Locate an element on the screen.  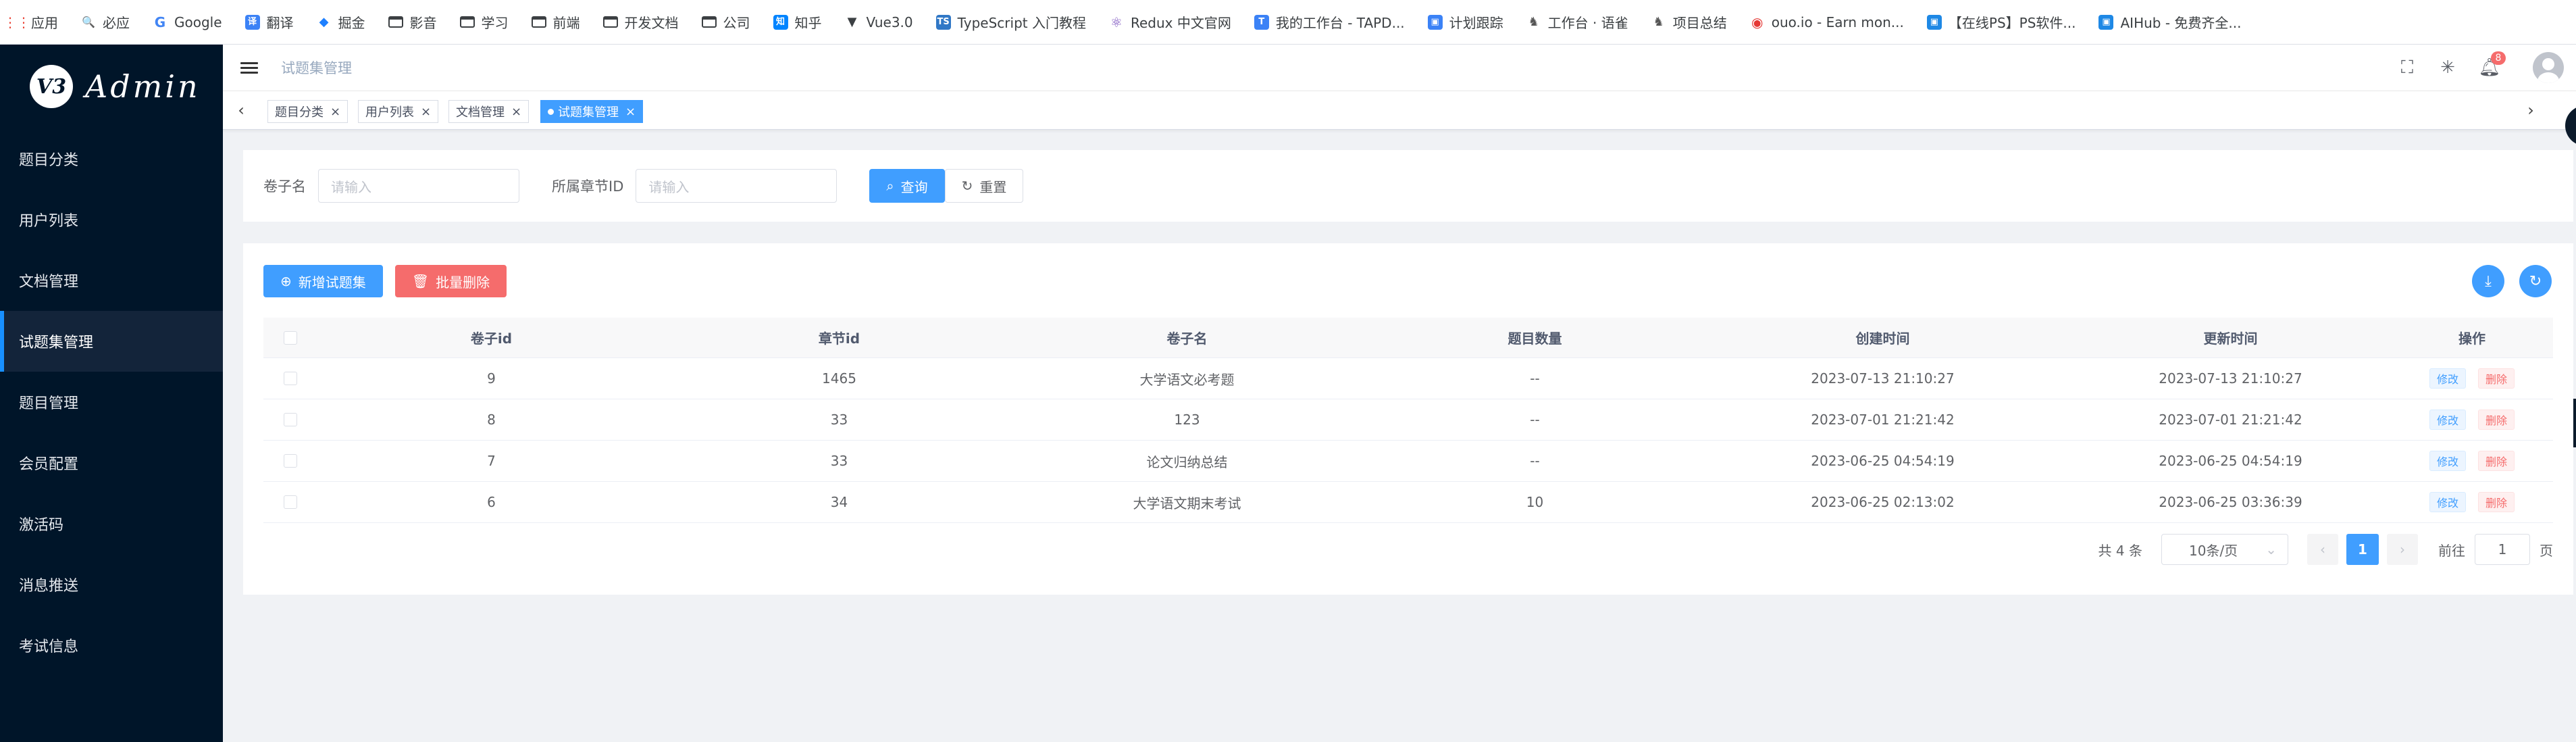
bookmark-apps: ⋮⋮ 应用 is located at coordinates (30, 22).